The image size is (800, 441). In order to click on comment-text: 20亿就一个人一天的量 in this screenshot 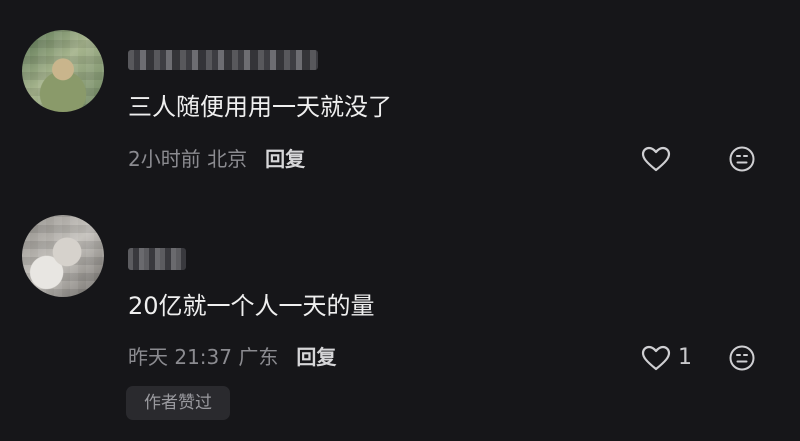, I will do `click(251, 306)`.